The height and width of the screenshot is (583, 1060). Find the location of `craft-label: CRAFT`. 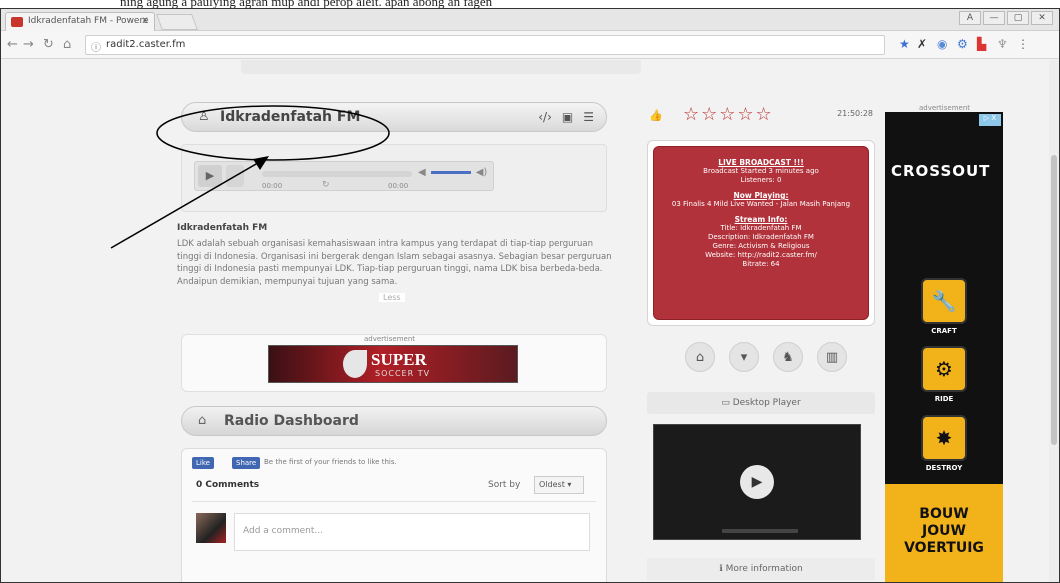

craft-label: CRAFT is located at coordinates (944, 331).